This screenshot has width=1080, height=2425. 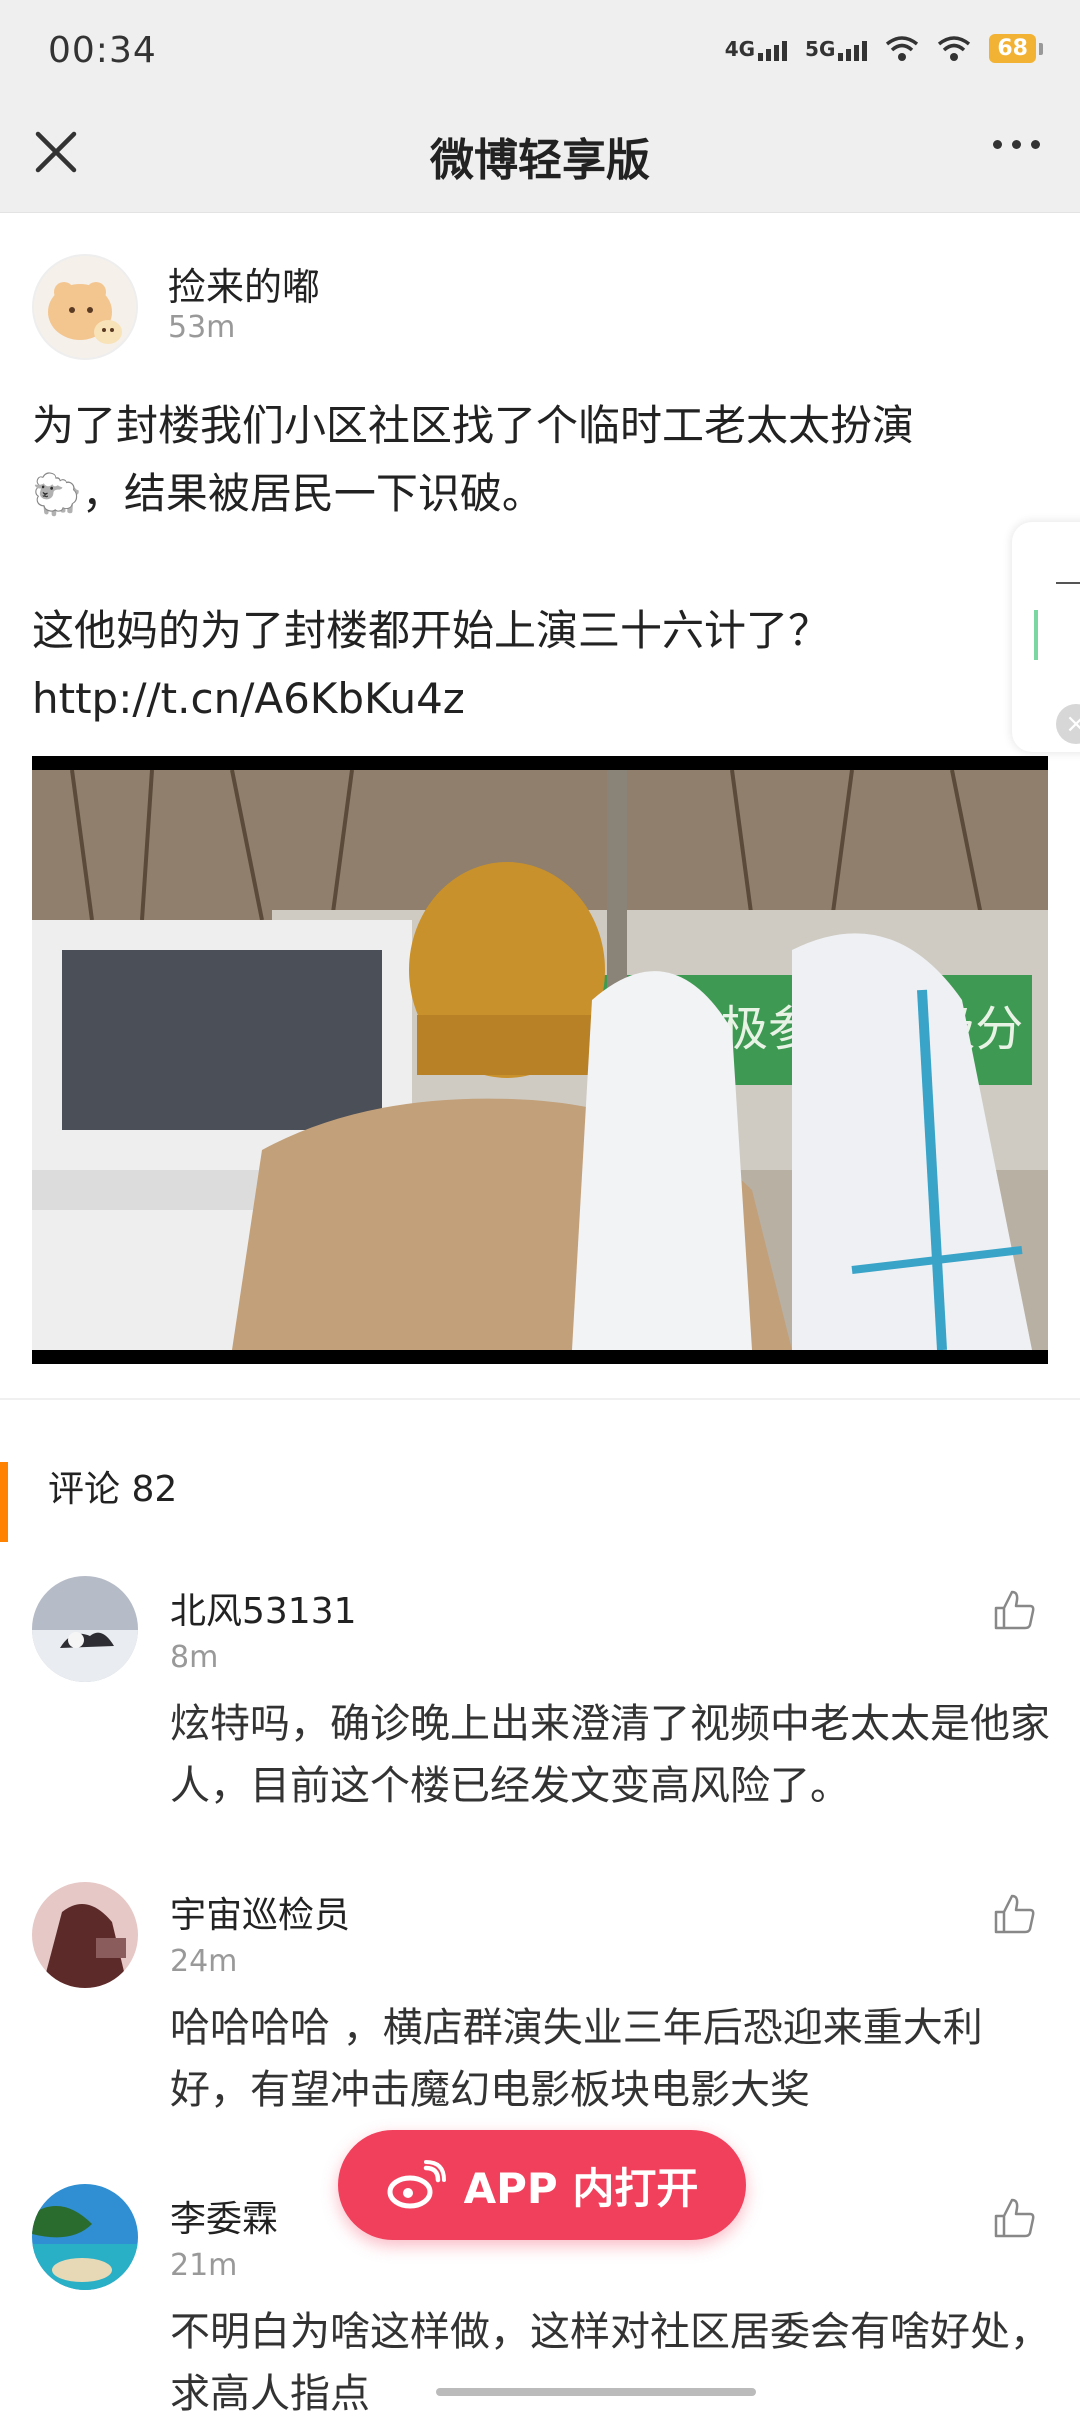 What do you see at coordinates (883, 48) in the screenshot?
I see `status-icons: 4G 5G 68` at bounding box center [883, 48].